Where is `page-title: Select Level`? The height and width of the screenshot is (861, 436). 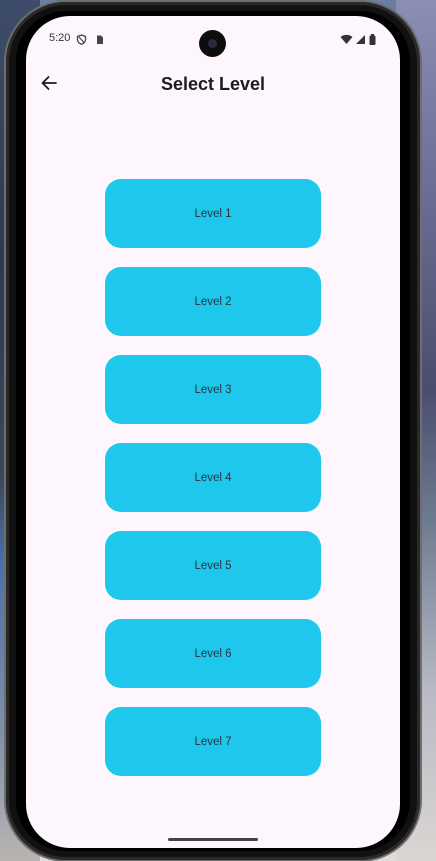
page-title: Select Level is located at coordinates (213, 84).